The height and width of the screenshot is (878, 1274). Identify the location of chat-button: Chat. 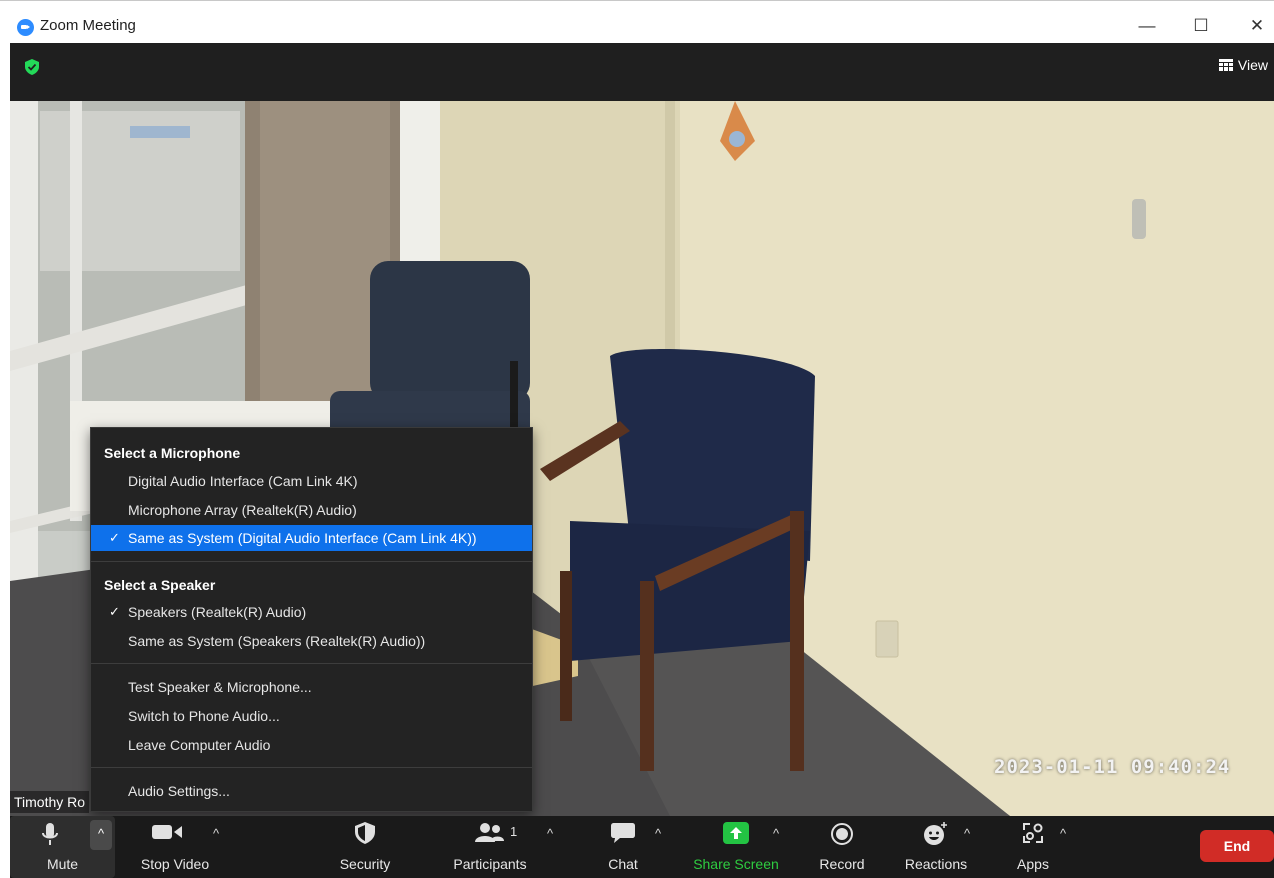
(623, 847).